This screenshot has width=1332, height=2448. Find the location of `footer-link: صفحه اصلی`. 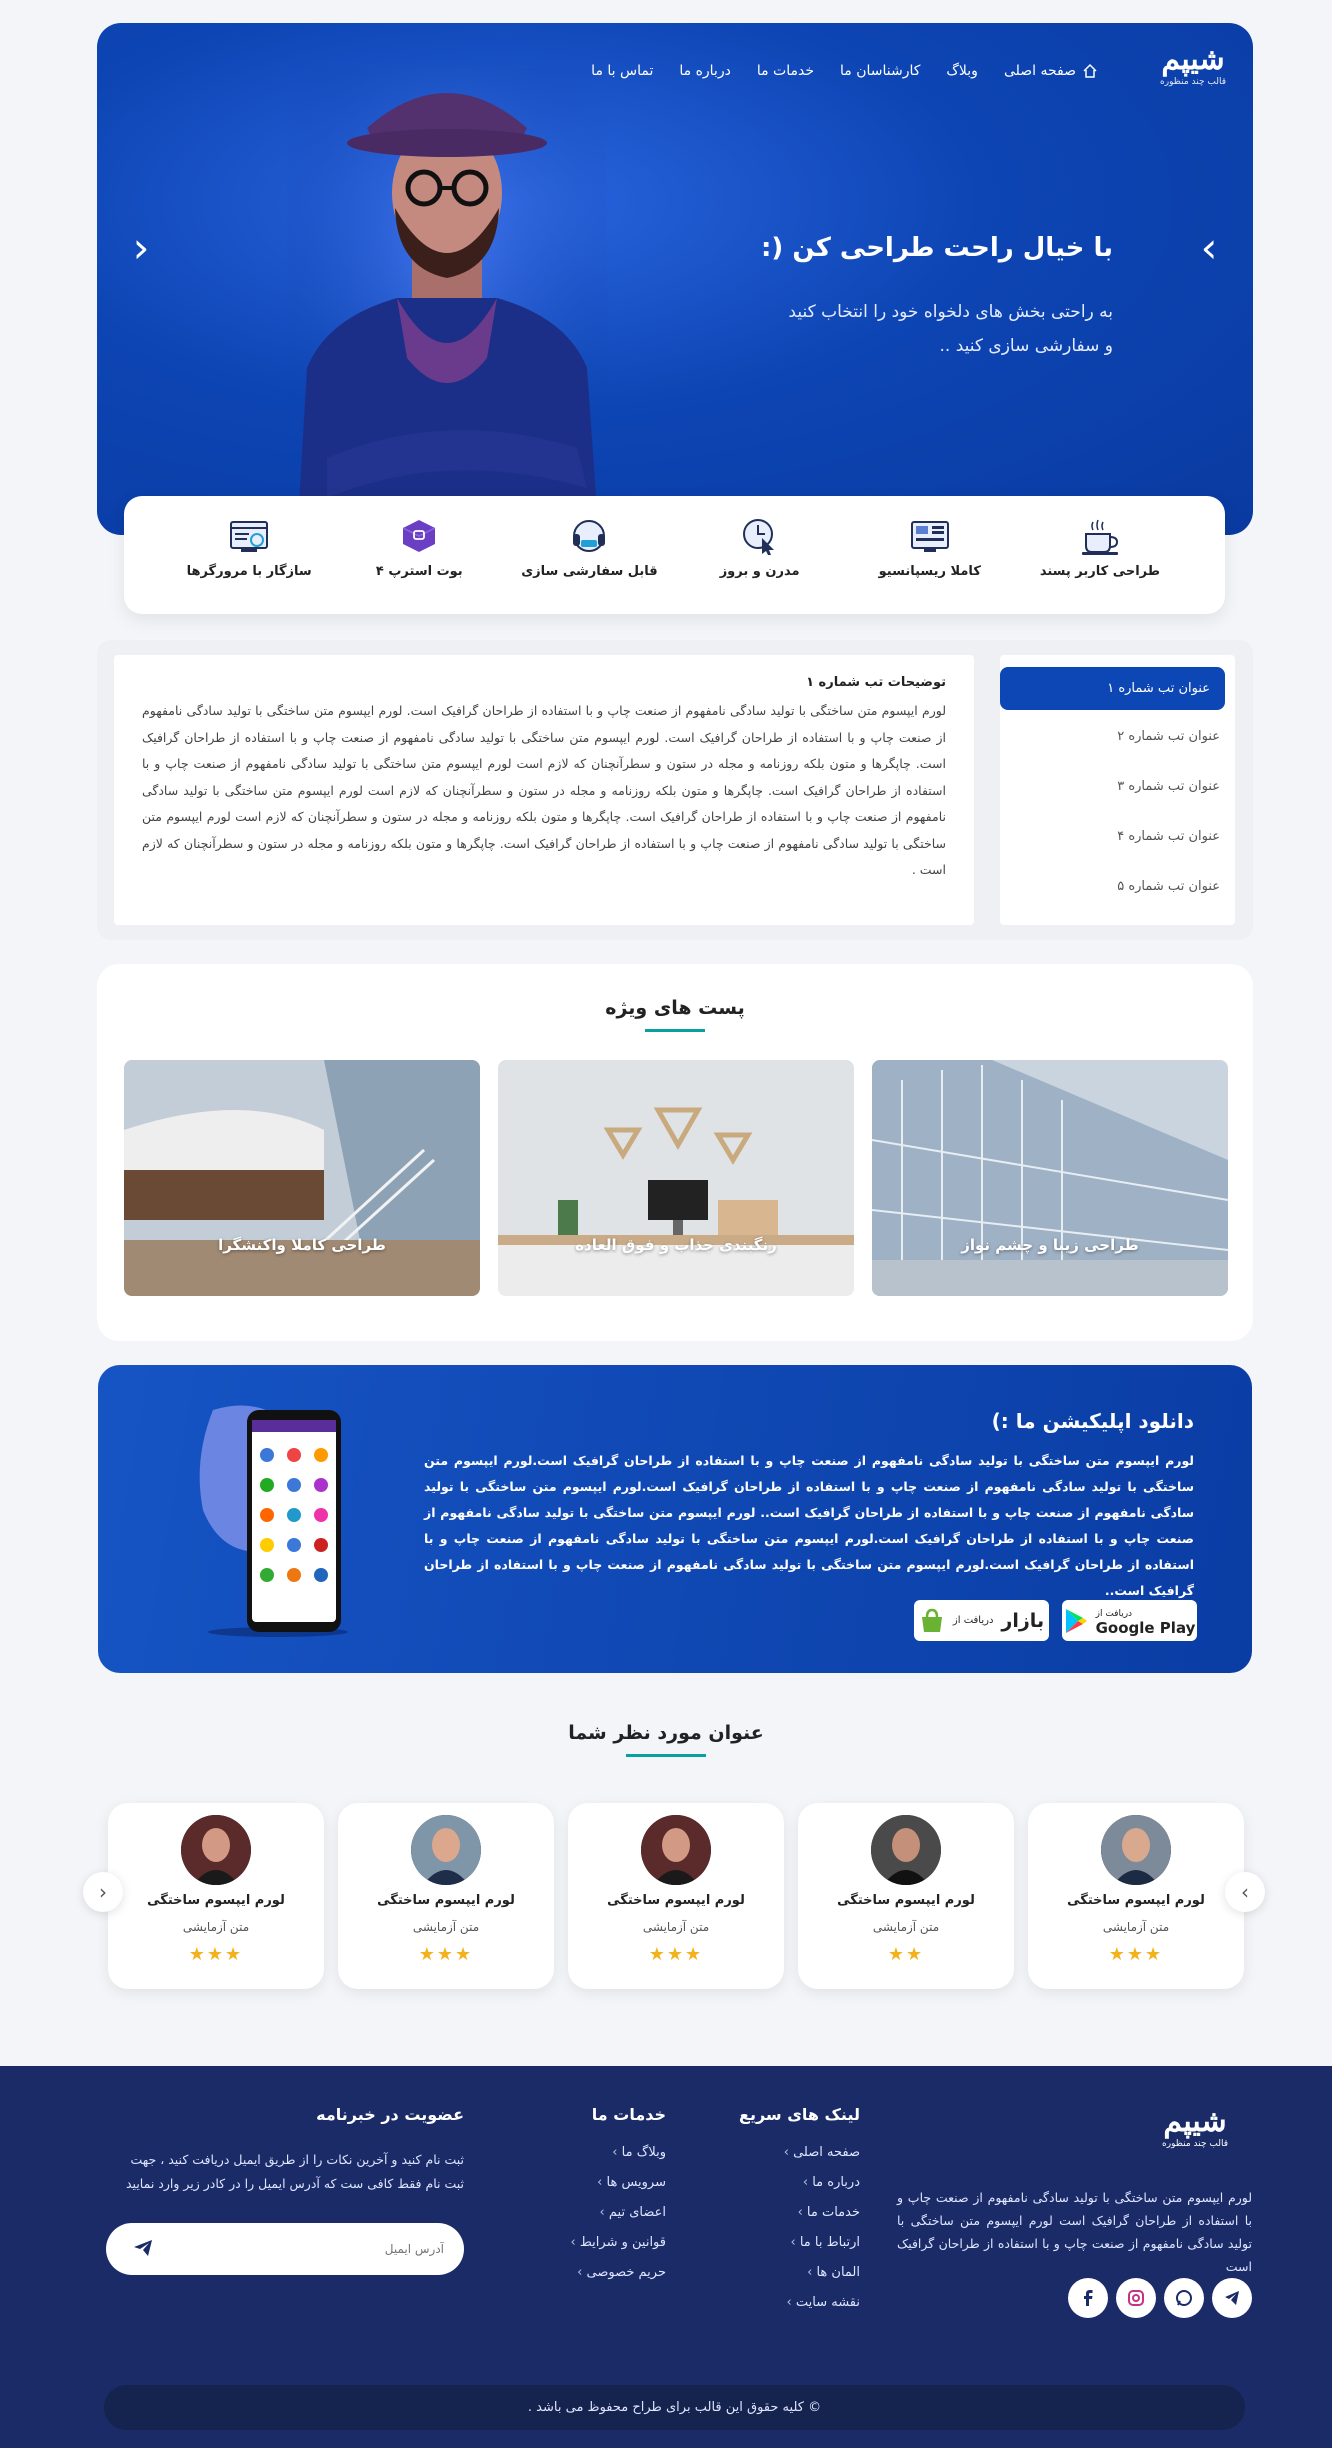

footer-link: صفحه اصلی is located at coordinates (780, 2153).